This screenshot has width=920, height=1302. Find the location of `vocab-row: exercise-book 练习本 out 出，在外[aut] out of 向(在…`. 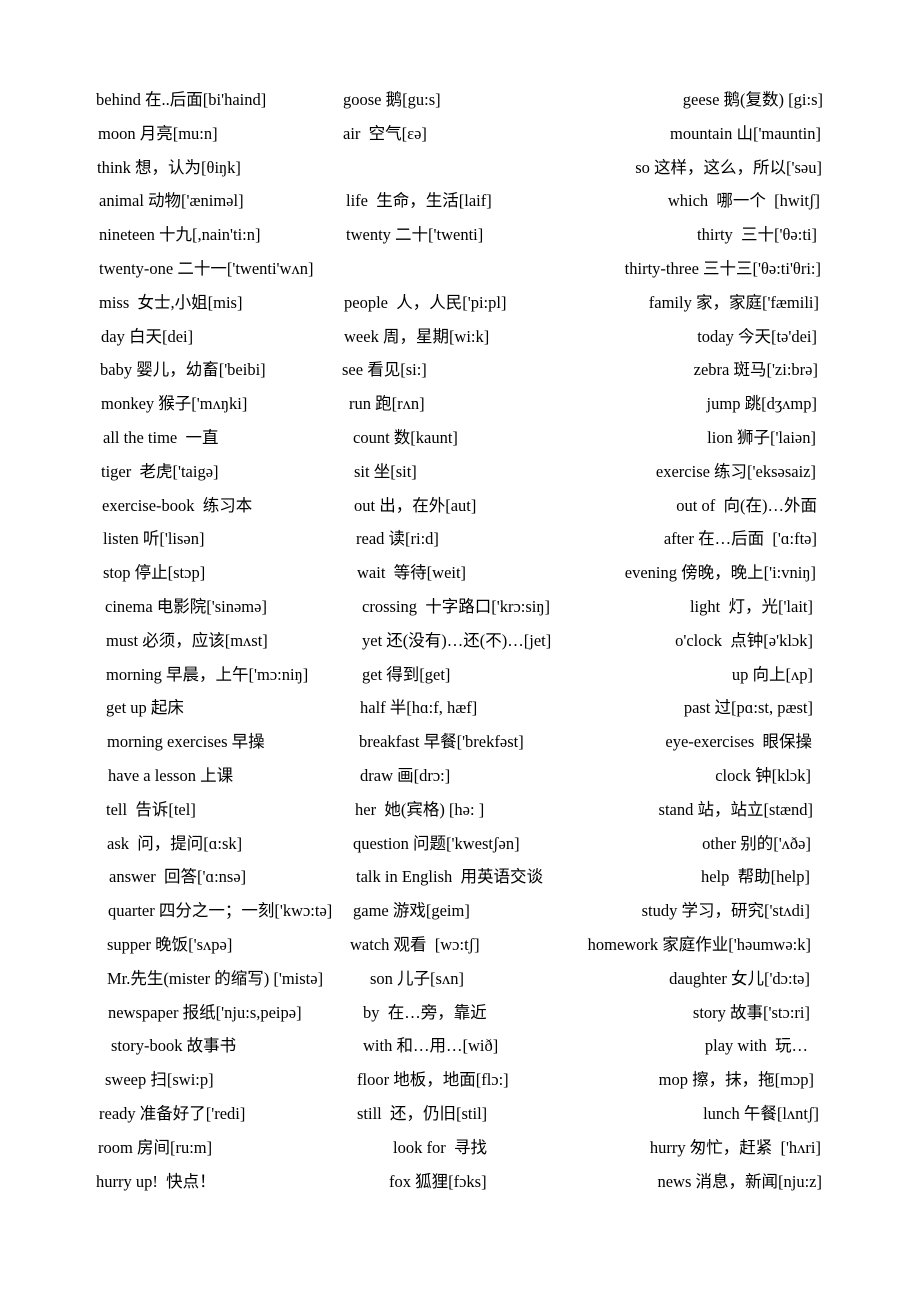

vocab-row: exercise-book 练习本 out 出，在外[aut] out of 向(在… is located at coordinates (460, 506).